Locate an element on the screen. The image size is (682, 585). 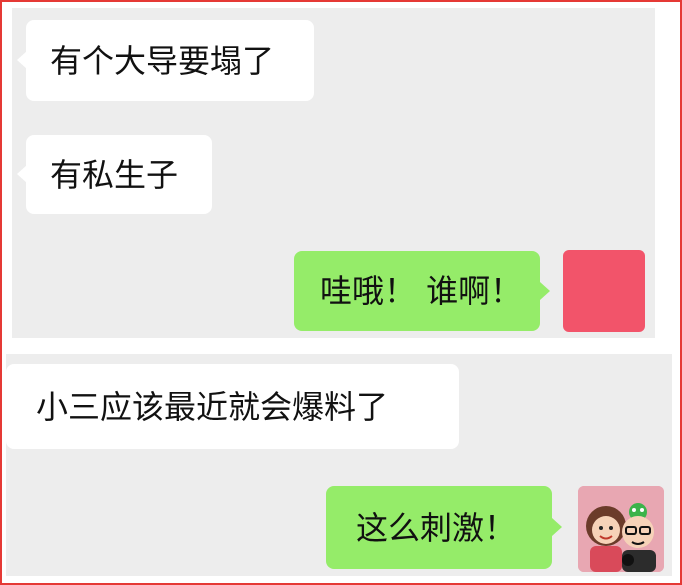
message-text: 小三应该最近就会爆料了 is located at coordinates (212, 406).